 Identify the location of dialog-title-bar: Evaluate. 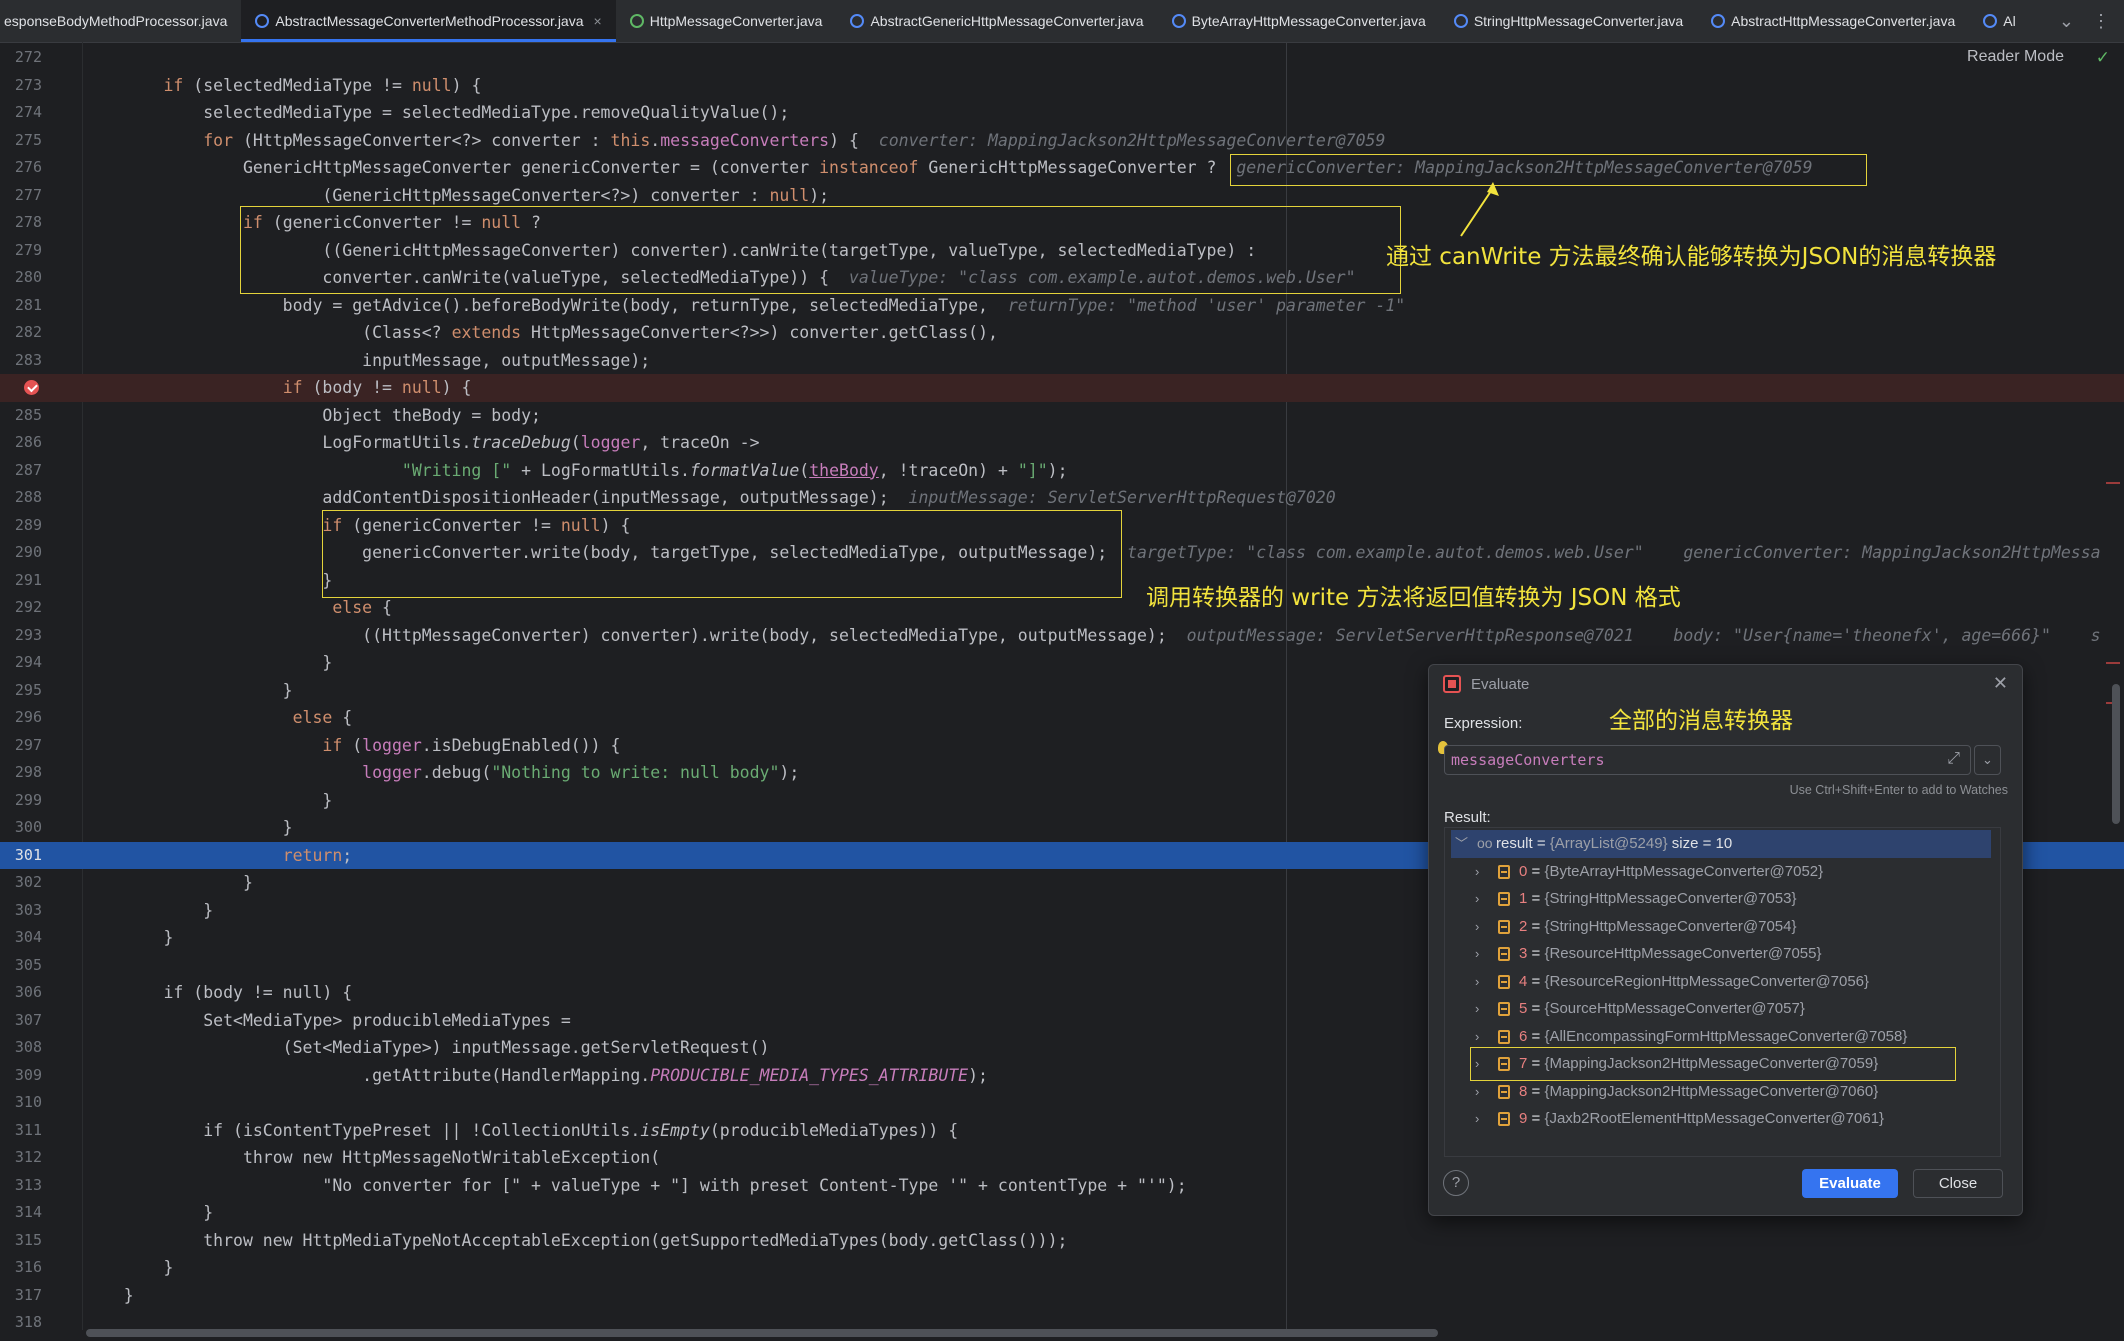
(1486, 684).